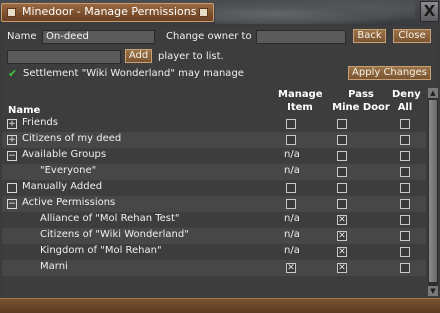  Describe the element at coordinates (13, 73) in the screenshot. I see `checkmark-icon: ✔` at that location.